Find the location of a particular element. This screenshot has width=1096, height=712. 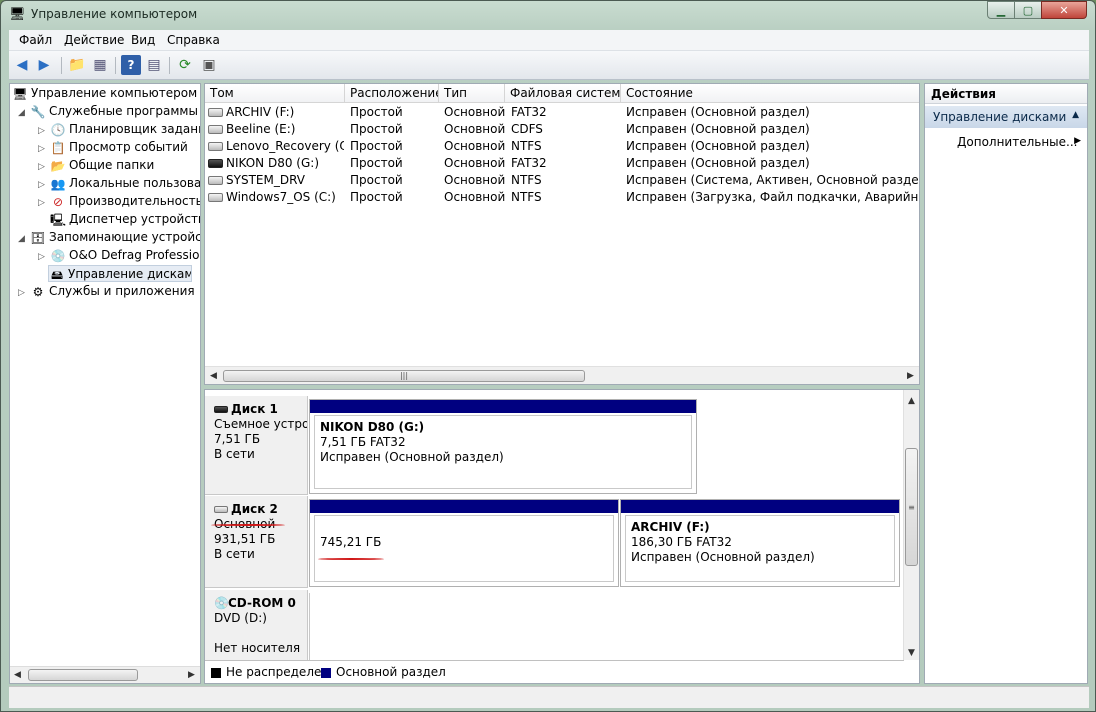

legend-label-primary: Основной раздел is located at coordinates (391, 672).